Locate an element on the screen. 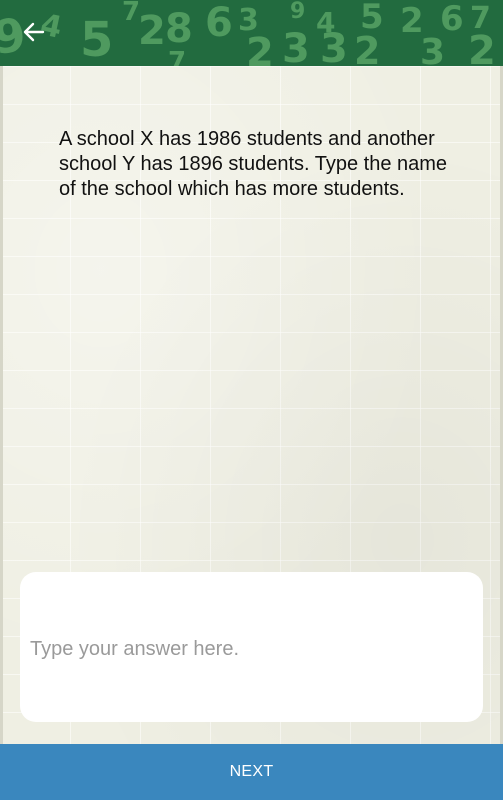  answer-input is located at coordinates (250, 649).